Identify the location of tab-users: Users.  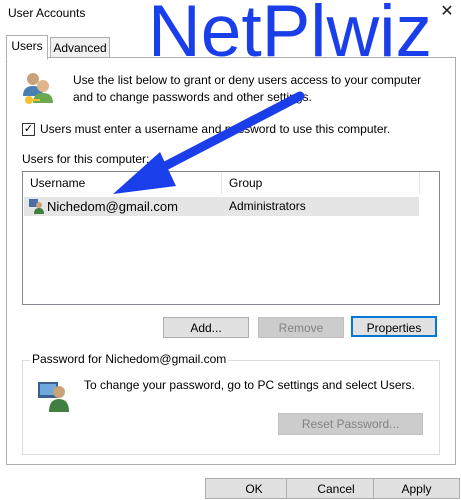
(27, 47).